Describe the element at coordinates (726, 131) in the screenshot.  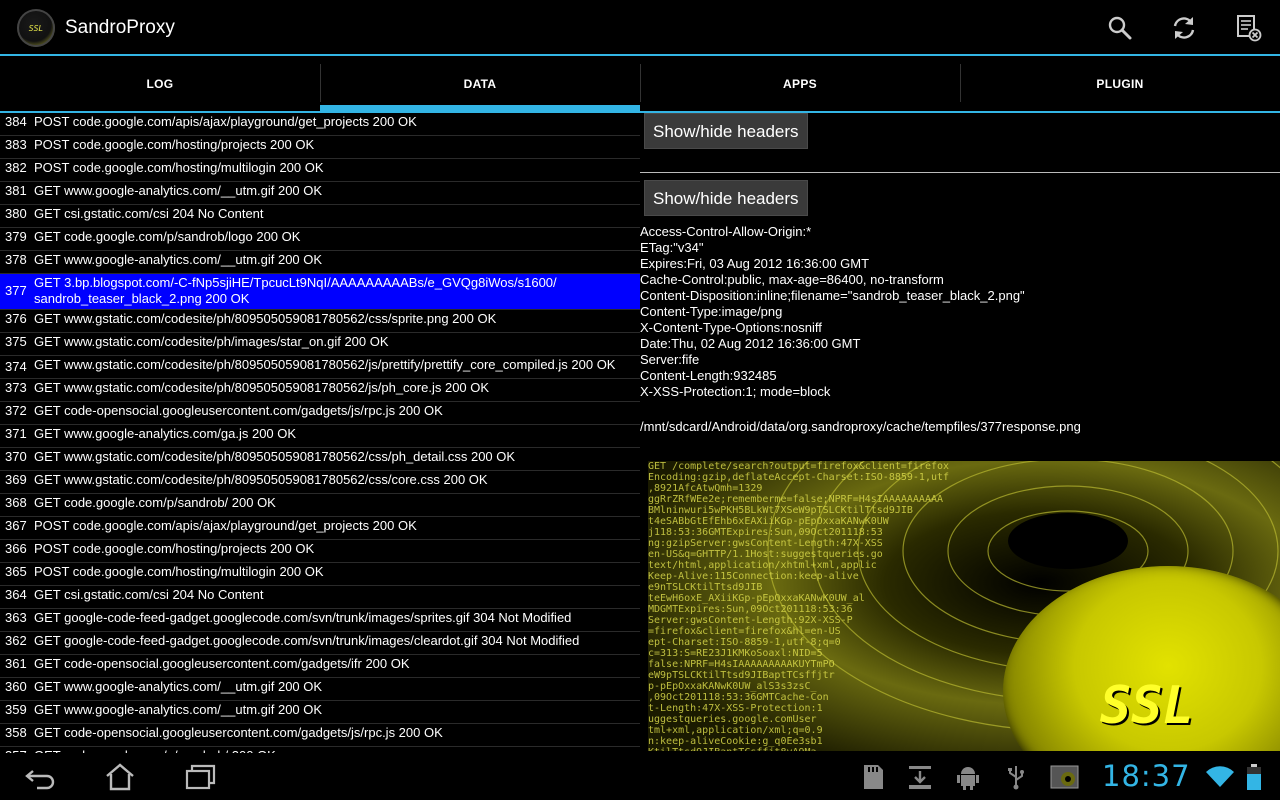
I see `toggle-request-headers-button: Show/hide headers` at that location.